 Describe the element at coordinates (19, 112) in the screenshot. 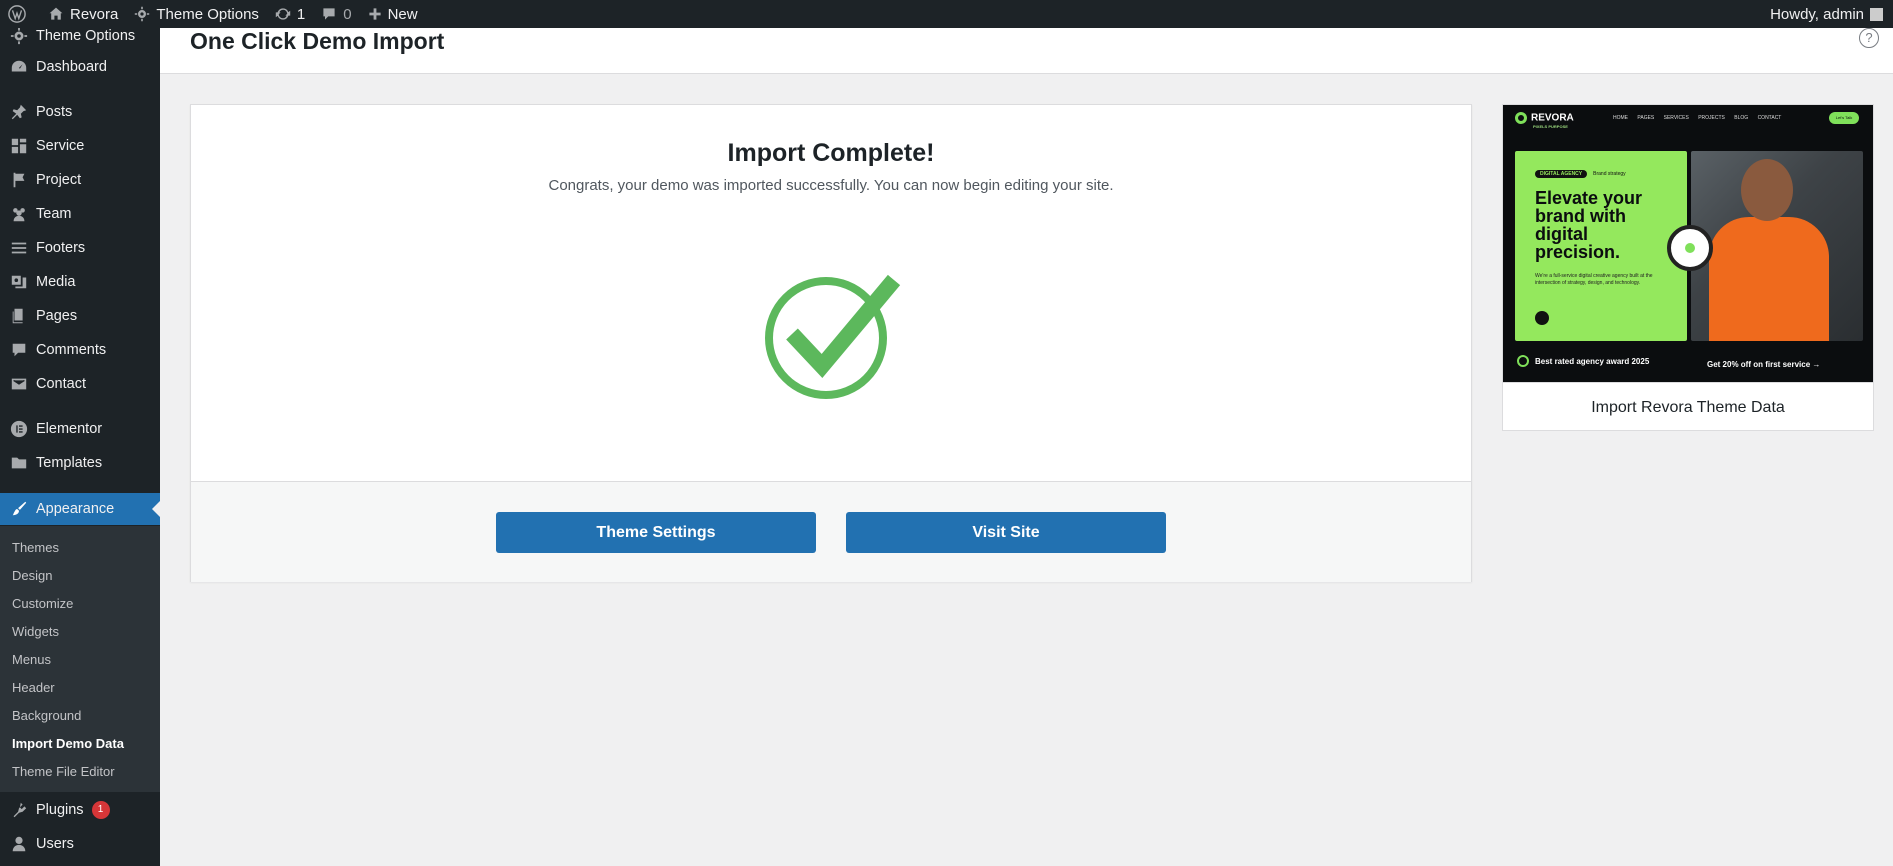

I see `pin-icon` at that location.